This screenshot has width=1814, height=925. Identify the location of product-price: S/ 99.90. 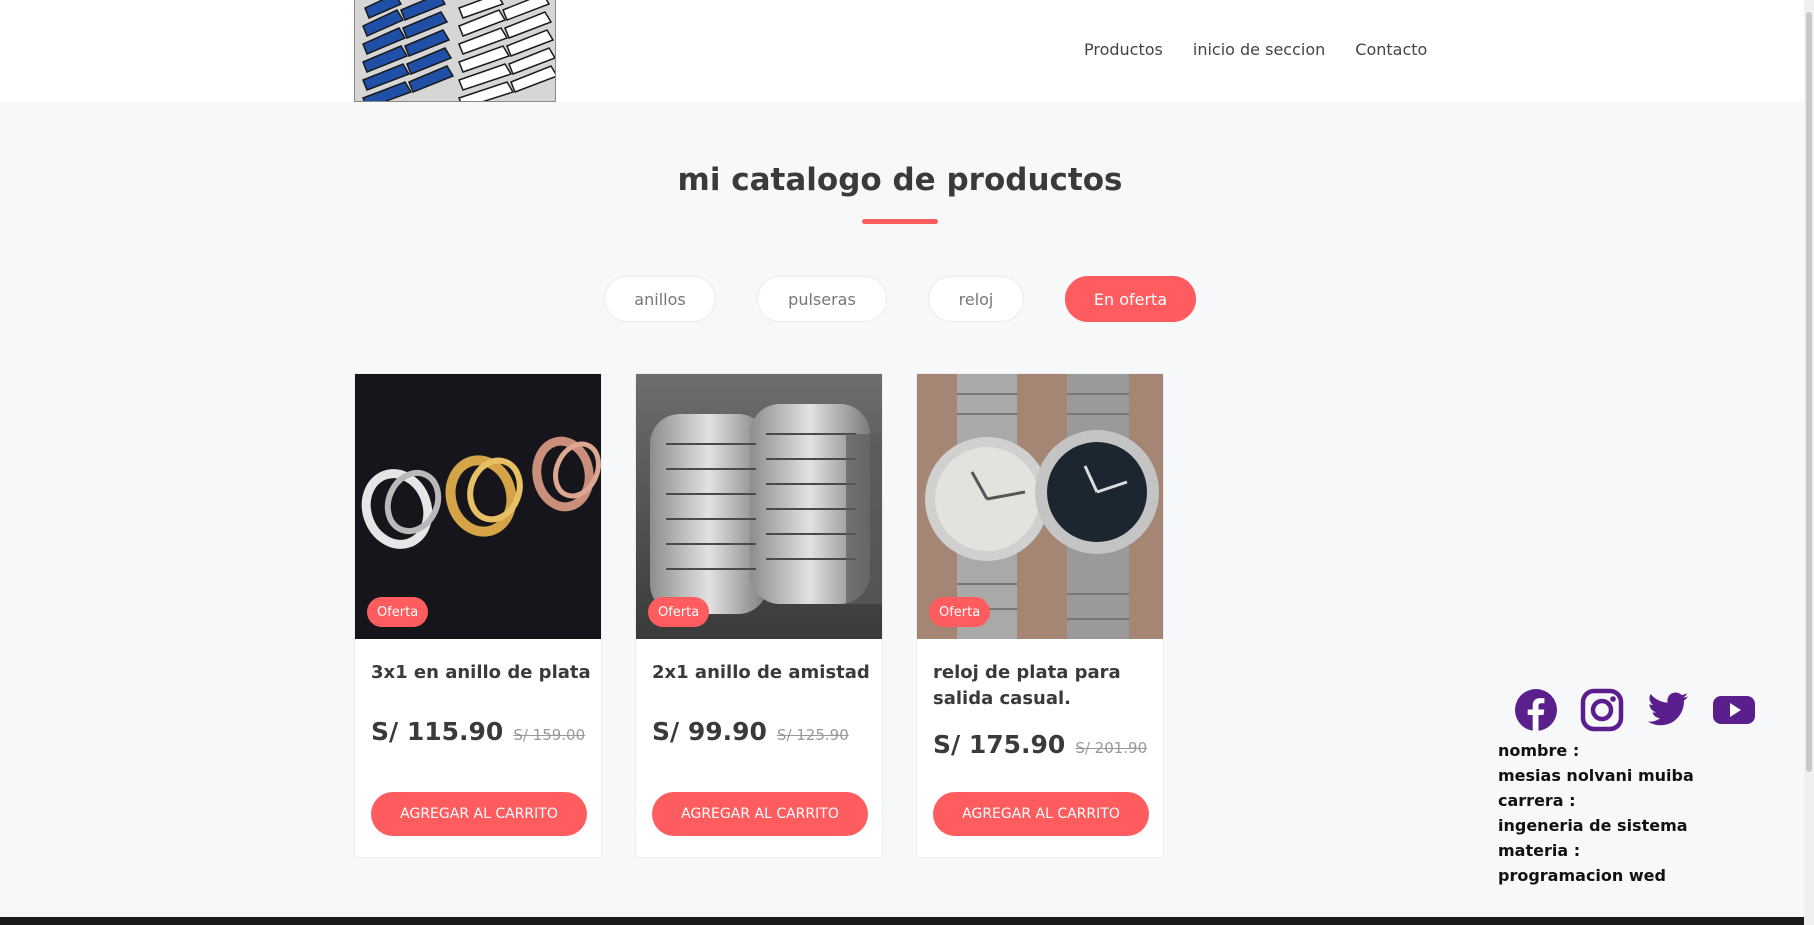
(709, 731).